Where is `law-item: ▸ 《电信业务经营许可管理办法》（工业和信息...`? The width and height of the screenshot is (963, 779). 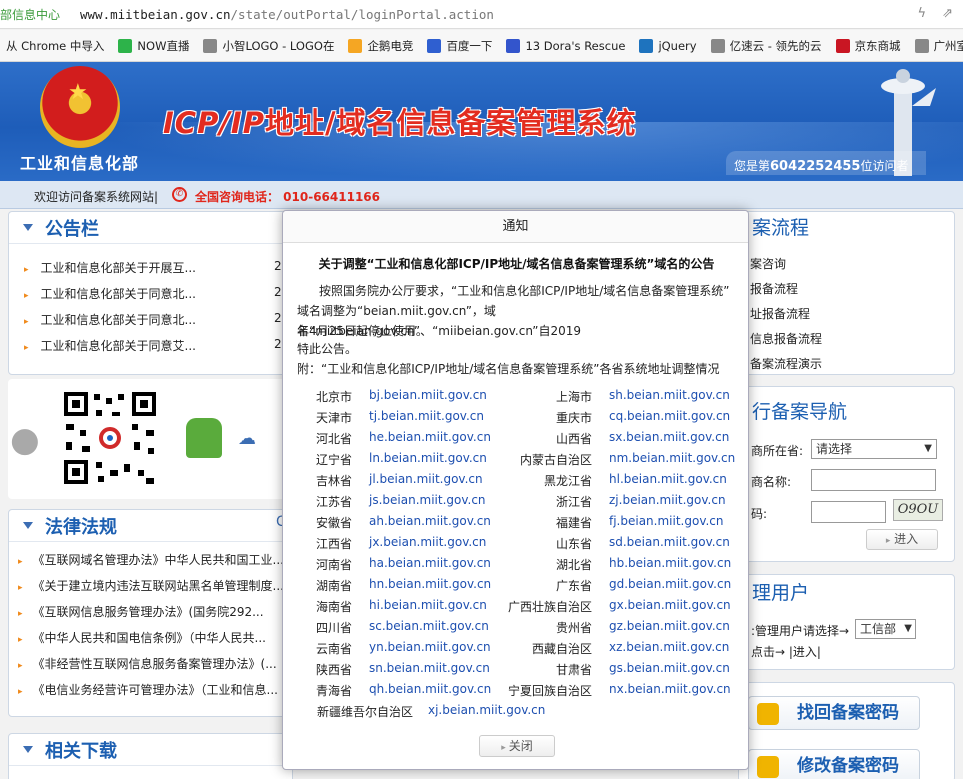 law-item: ▸ 《电信业务经营许可管理办法》（工业和信息... is located at coordinates (148, 689).